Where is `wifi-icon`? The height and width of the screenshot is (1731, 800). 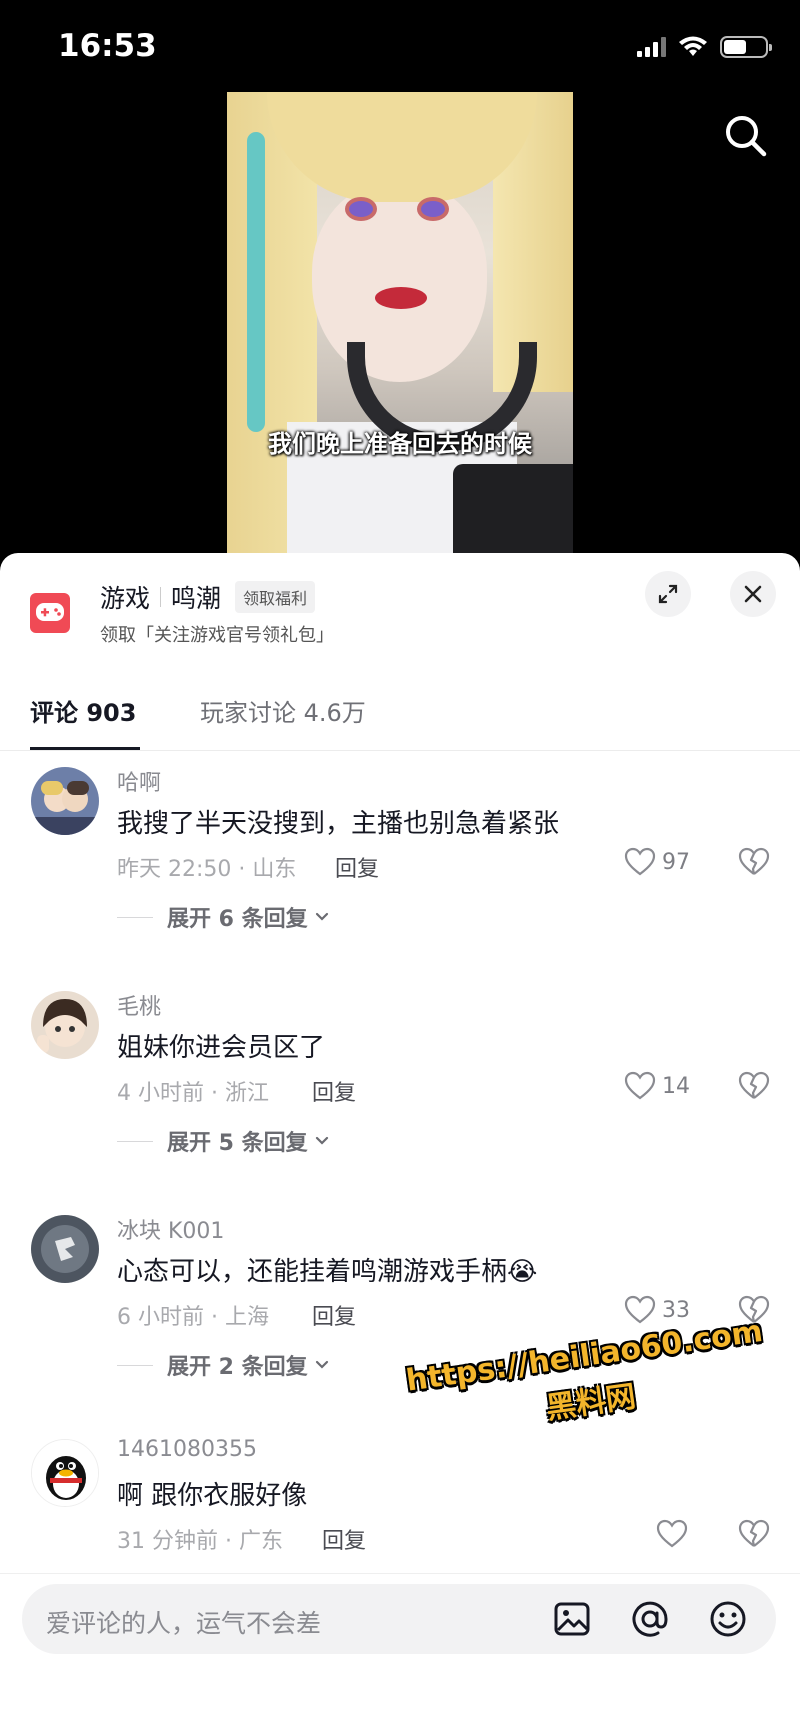
wifi-icon is located at coordinates (693, 46).